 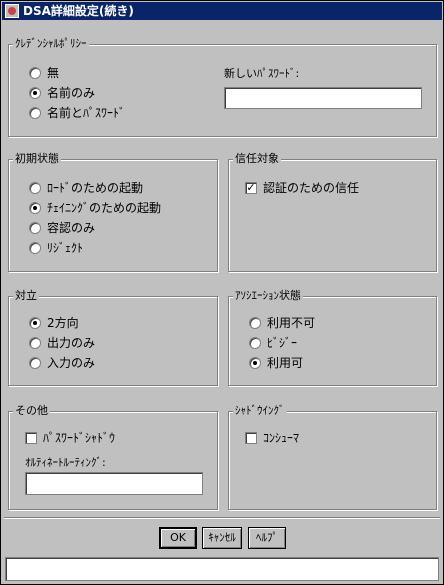 I want to click on radio-label: 利用不可, so click(x=291, y=323).